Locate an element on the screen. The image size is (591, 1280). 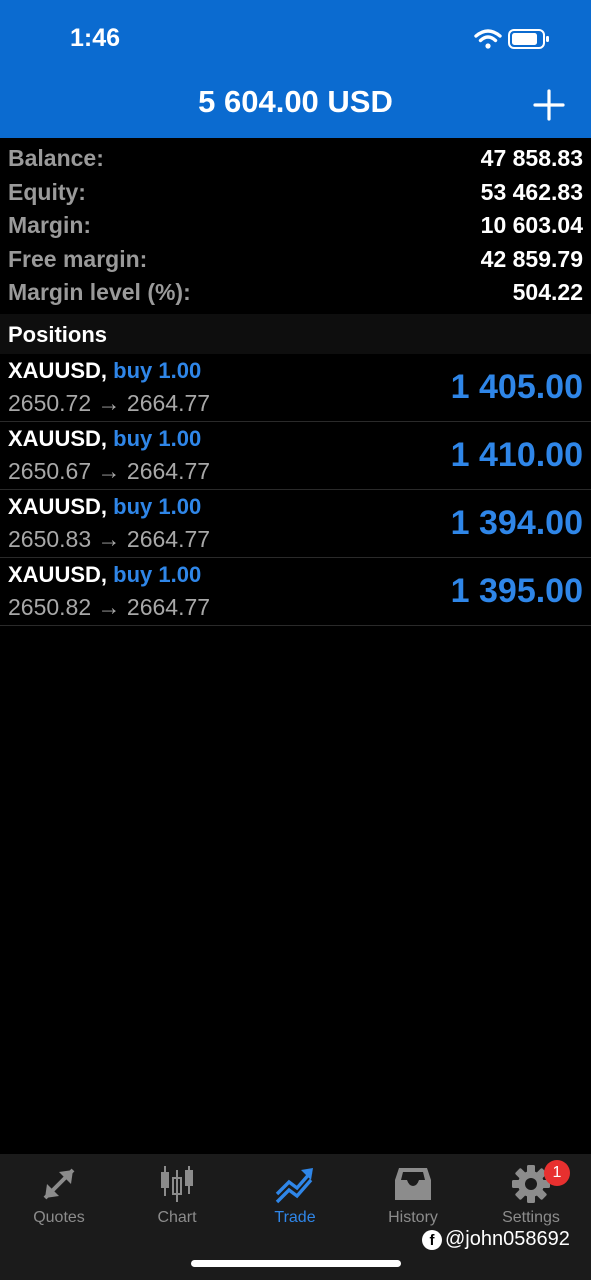
position-profit: 1 395.00 is located at coordinates (516, 591).